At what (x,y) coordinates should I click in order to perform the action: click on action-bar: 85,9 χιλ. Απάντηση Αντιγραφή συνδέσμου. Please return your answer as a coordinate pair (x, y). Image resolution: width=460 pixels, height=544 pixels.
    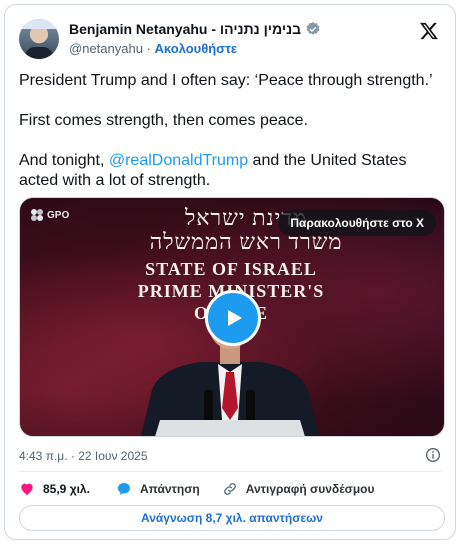
    Looking at the image, I should click on (207, 489).